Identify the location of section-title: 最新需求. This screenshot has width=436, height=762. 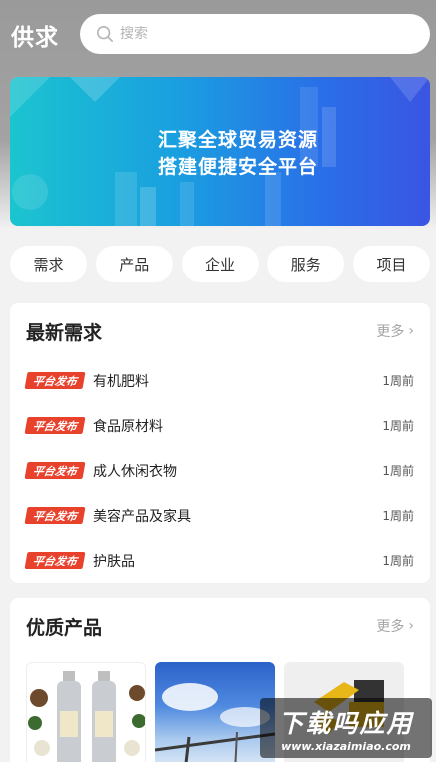
(64, 332).